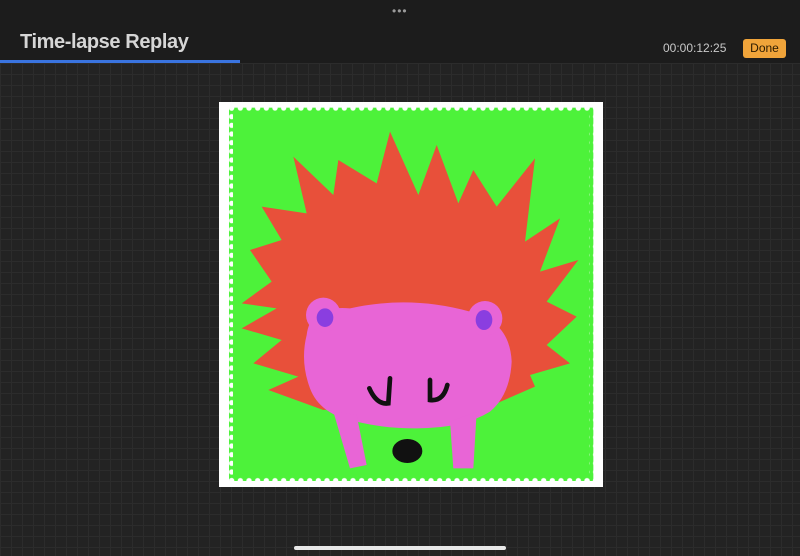  What do you see at coordinates (400, 30) in the screenshot?
I see `top-bar: ••• Time-lapse Replay 00:00:12:25 Done` at bounding box center [400, 30].